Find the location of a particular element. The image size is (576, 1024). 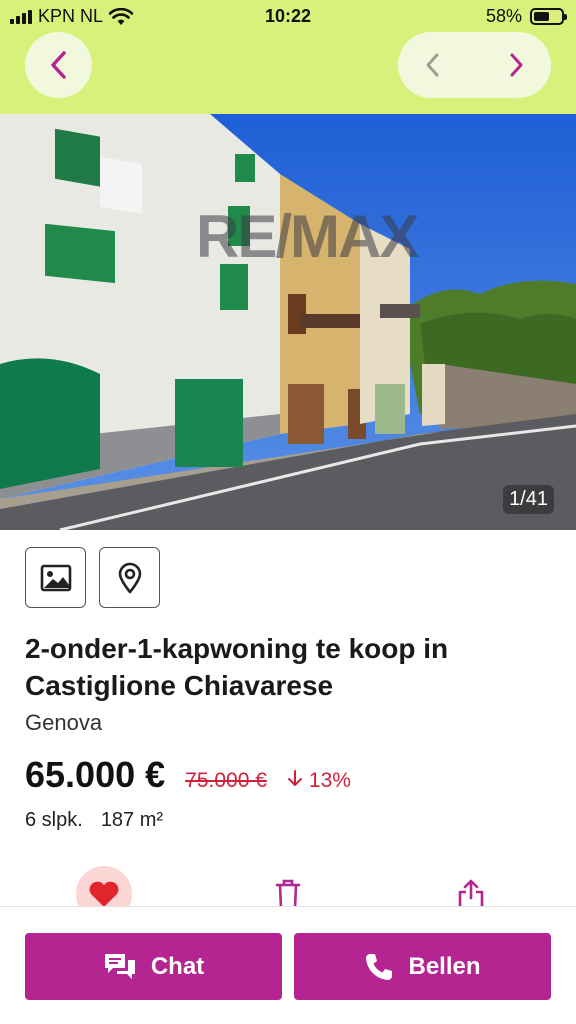

chat-button-label: Chat is located at coordinates (177, 966).